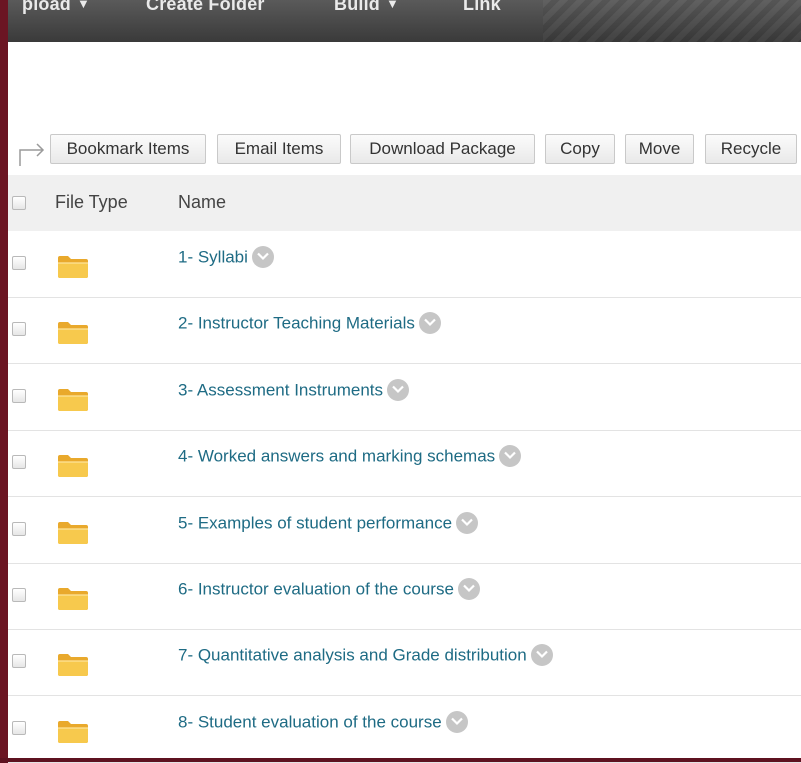 This screenshot has width=801, height=763. I want to click on move-button: Move, so click(659, 149).